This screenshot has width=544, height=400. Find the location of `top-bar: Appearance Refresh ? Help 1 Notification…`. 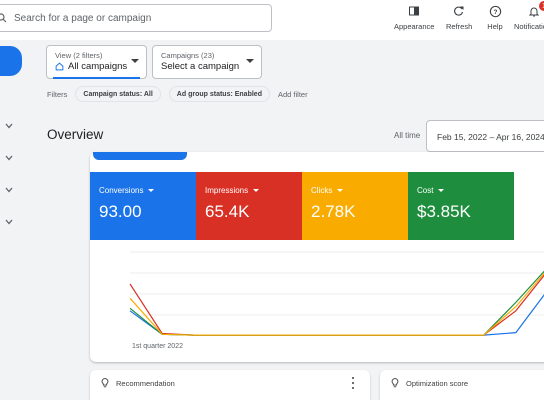

top-bar: Appearance Refresh ? Help 1 Notification… is located at coordinates (272, 20).